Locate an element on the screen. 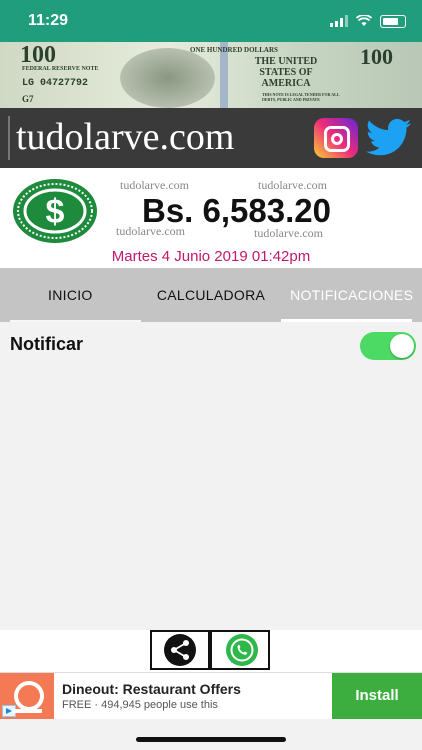 This screenshot has height=750, width=422. notify-setting-row: Notificar is located at coordinates (211, 345).